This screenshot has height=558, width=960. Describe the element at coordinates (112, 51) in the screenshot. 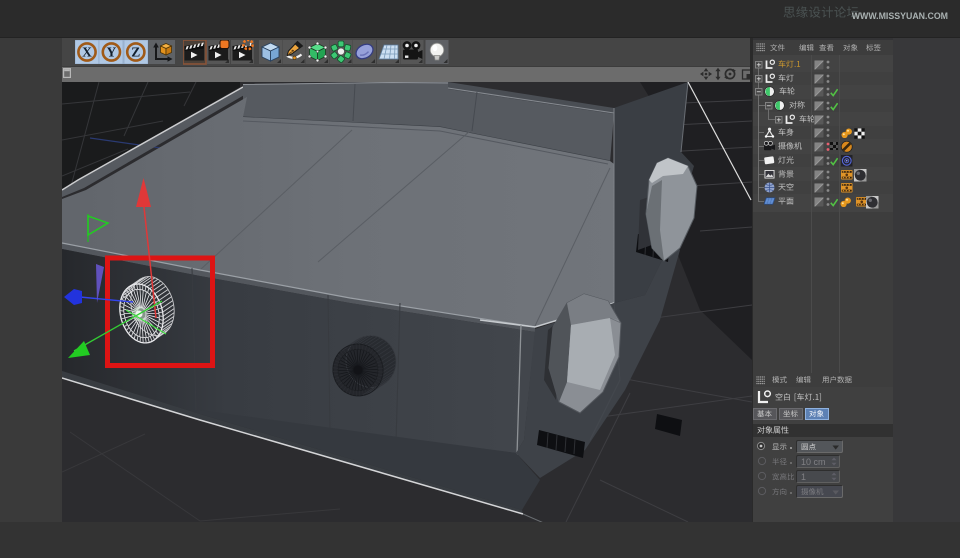

I see `svg-text: Y` at that location.